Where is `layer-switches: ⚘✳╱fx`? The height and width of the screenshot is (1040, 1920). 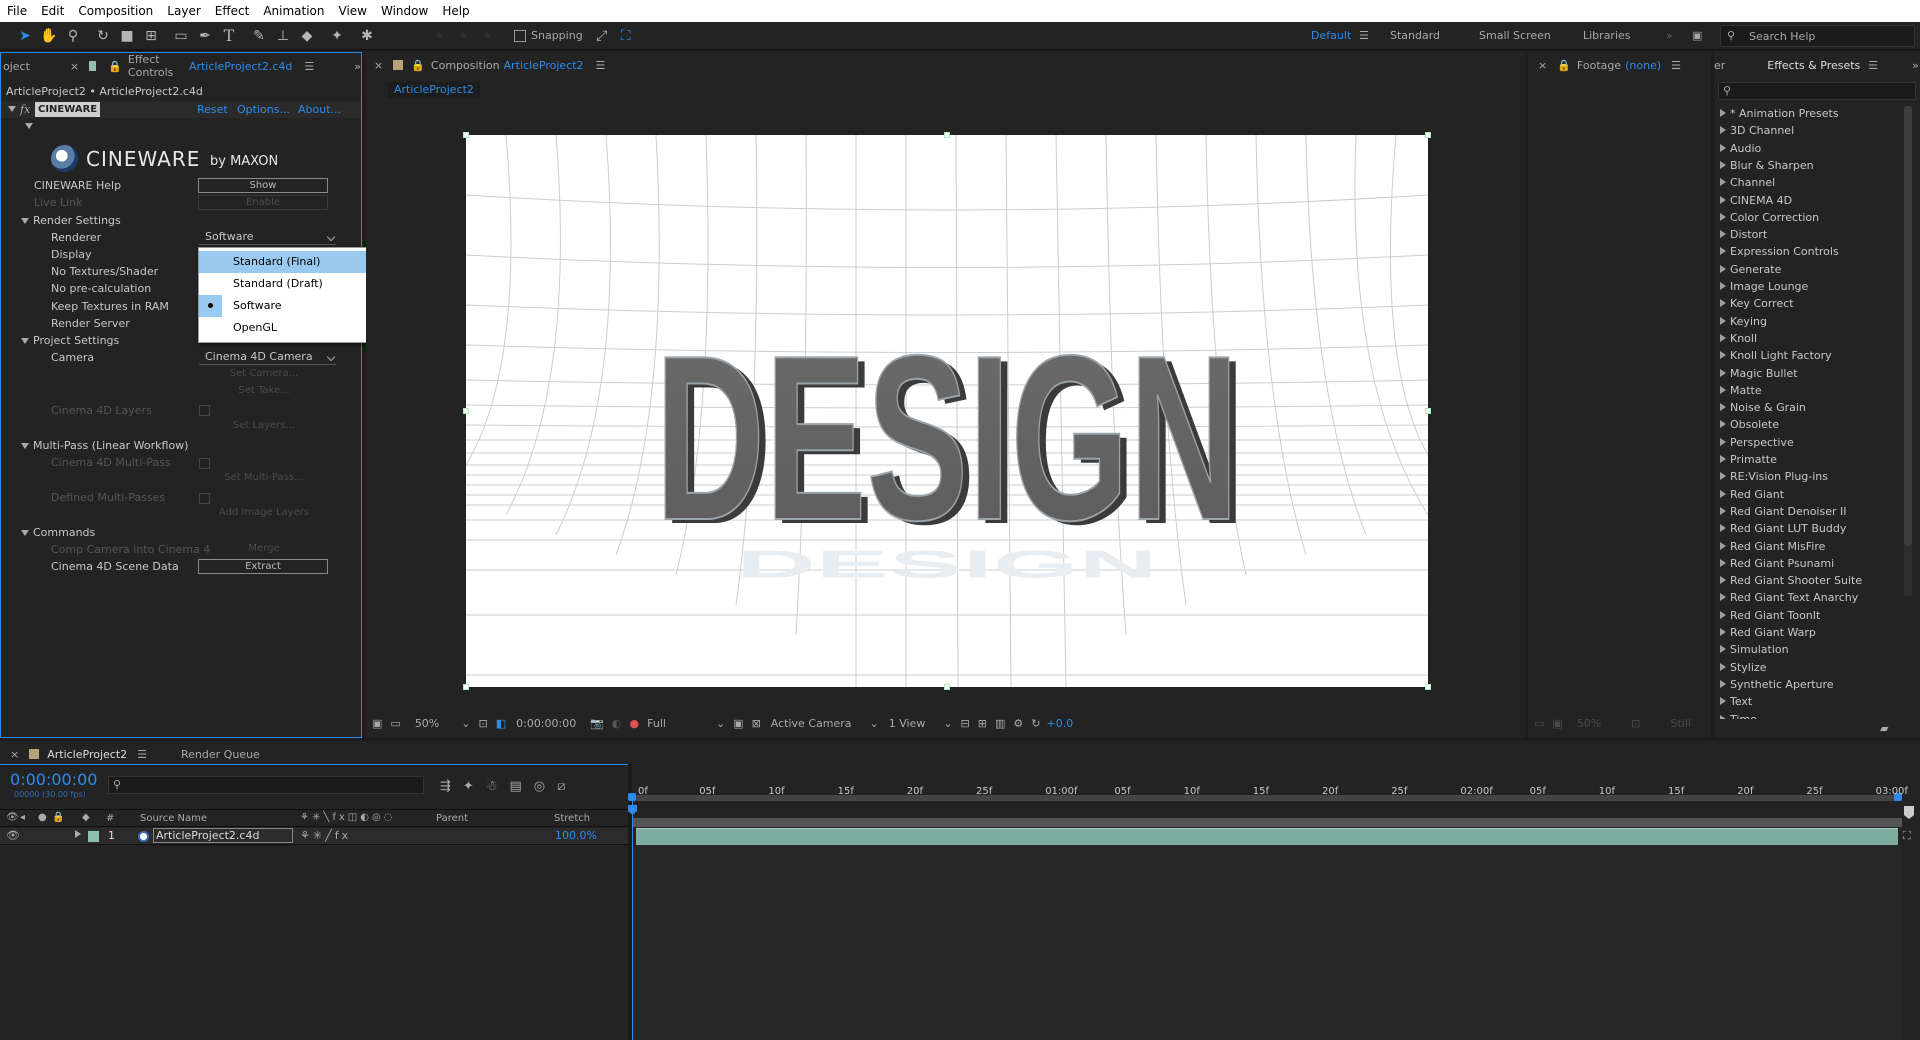
layer-switches: ⚘✳╱fx is located at coordinates (325, 835).